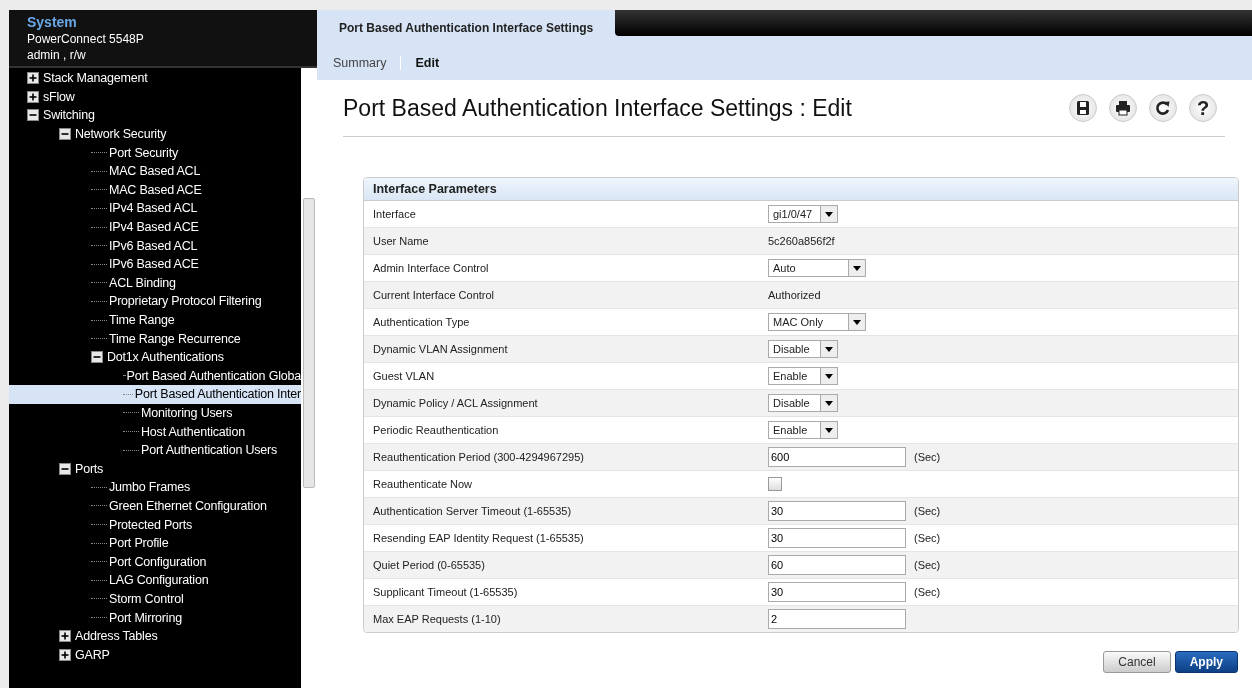  Describe the element at coordinates (1137, 662) in the screenshot. I see `cancel-button: Cancel` at that location.